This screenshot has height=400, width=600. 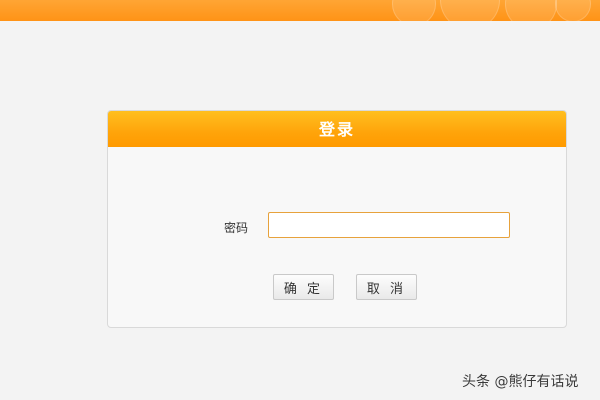 What do you see at coordinates (389, 225) in the screenshot?
I see `password-input` at bounding box center [389, 225].